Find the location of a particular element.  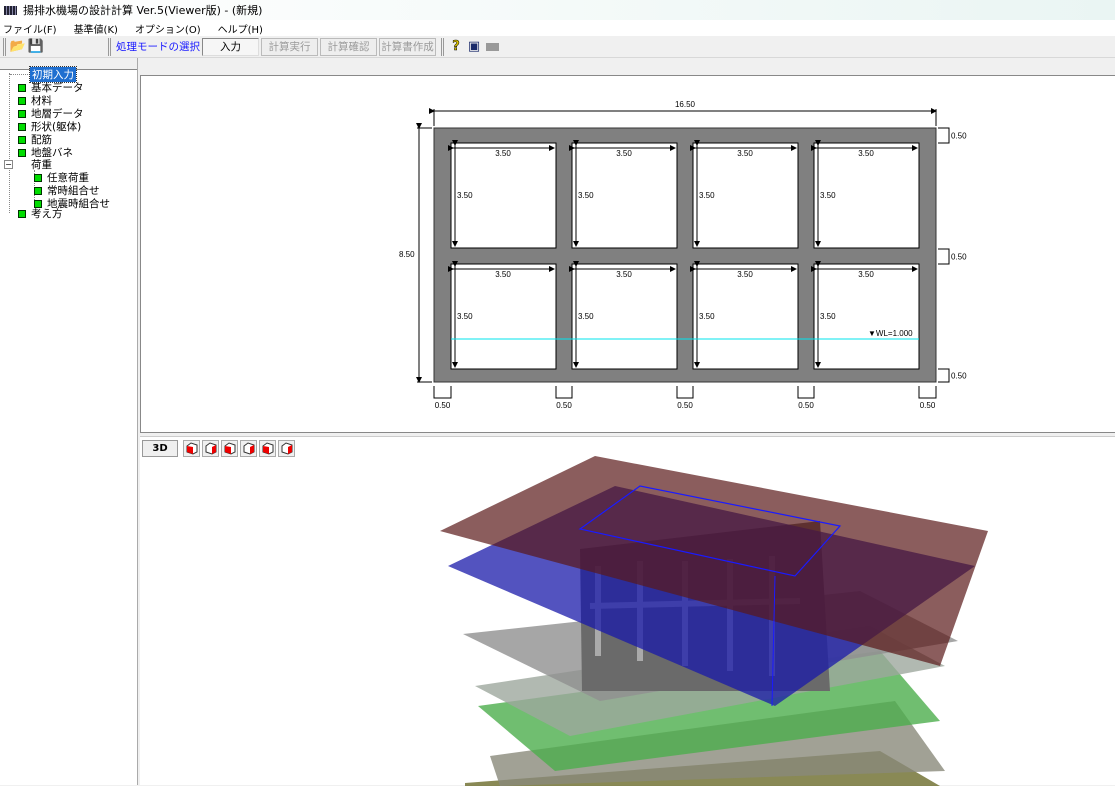

top-view-button is located at coordinates (229, 448).